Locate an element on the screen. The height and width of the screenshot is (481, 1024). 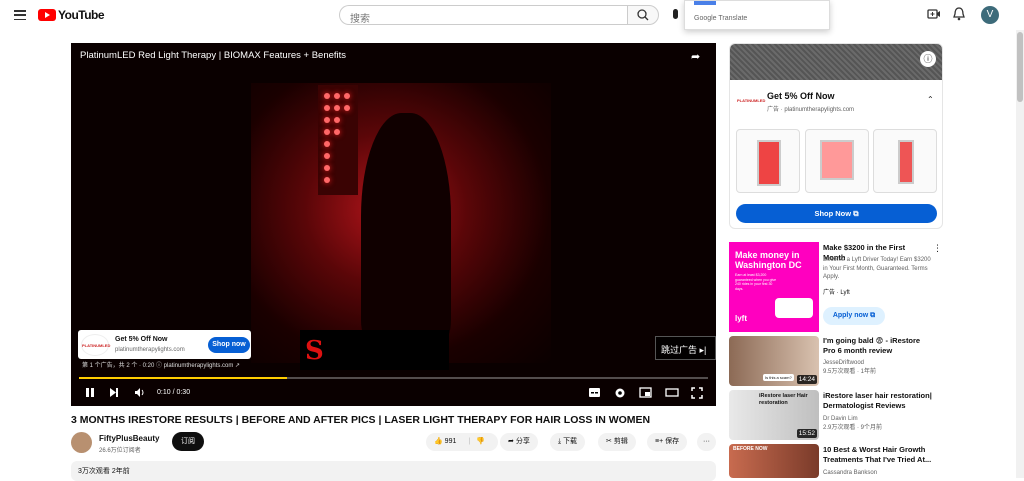
skip-ad-button: 跳过广告 ▸| is located at coordinates (685, 348).